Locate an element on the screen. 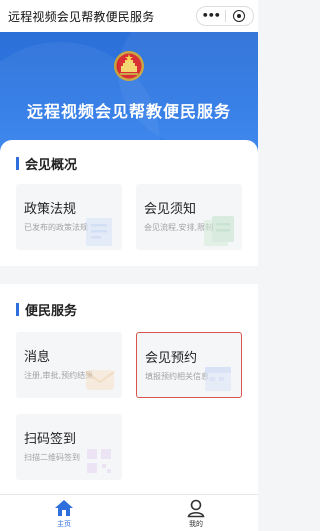  national-emblem-icon is located at coordinates (129, 66).